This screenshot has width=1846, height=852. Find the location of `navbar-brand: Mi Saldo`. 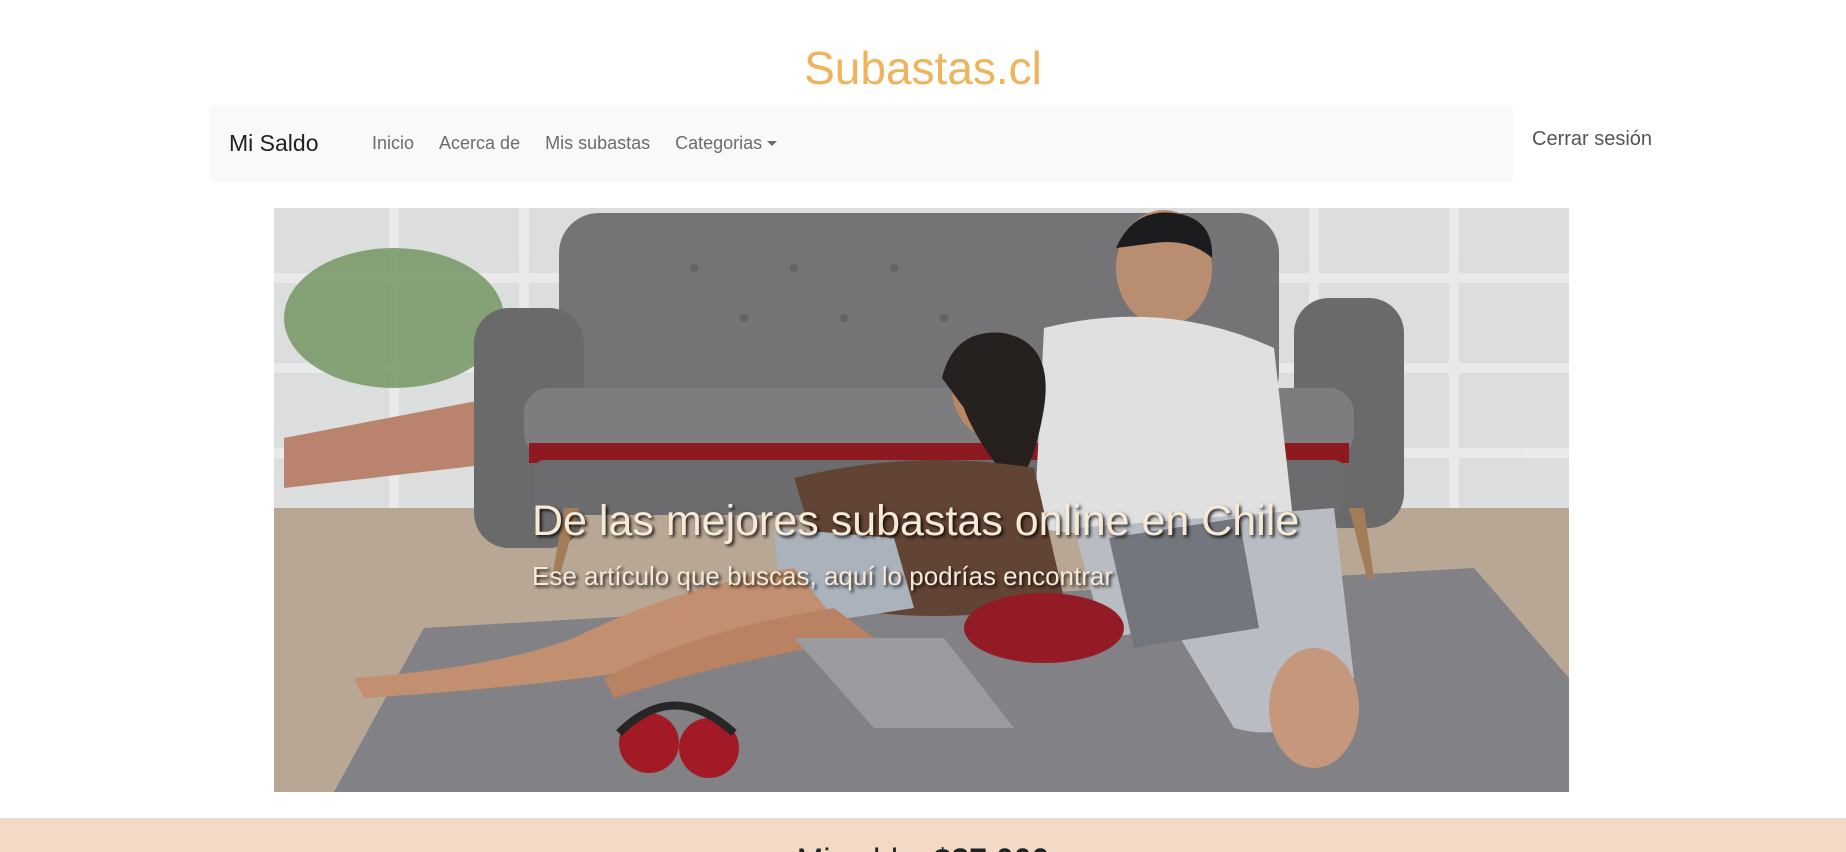

navbar-brand: Mi Saldo is located at coordinates (273, 143).